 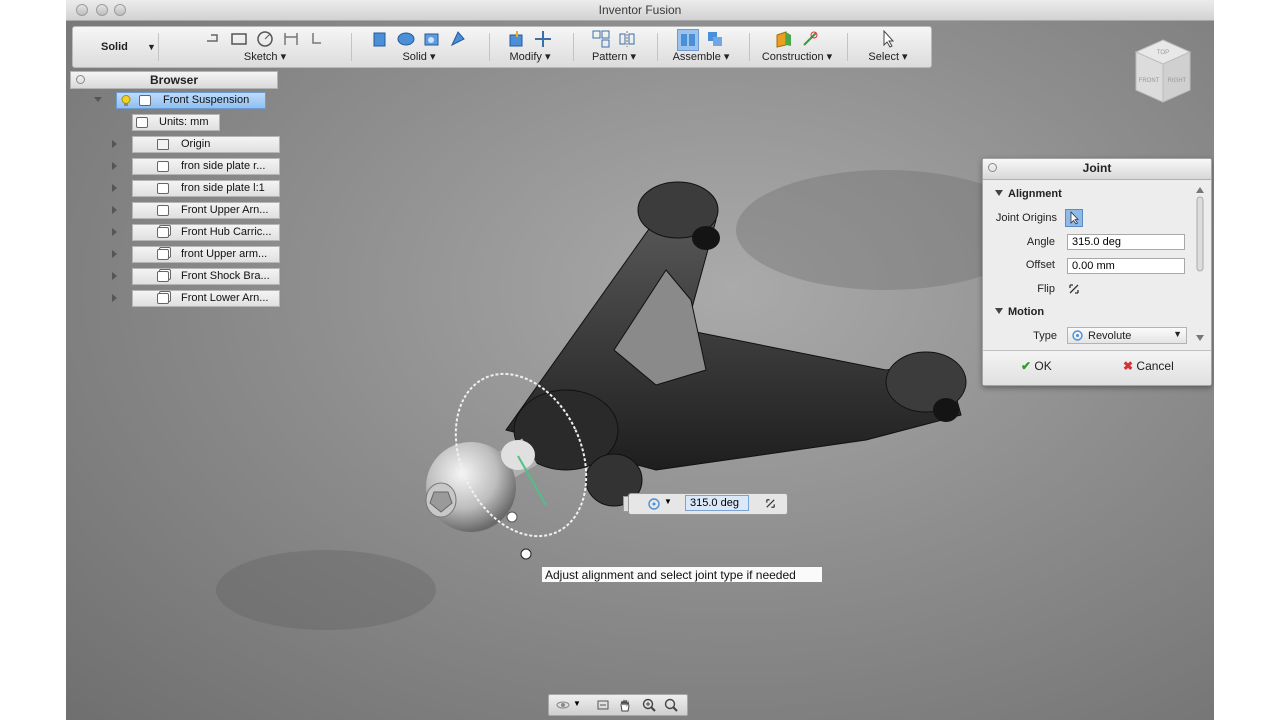 I want to click on construction-label: Construction, so click(x=792, y=57).